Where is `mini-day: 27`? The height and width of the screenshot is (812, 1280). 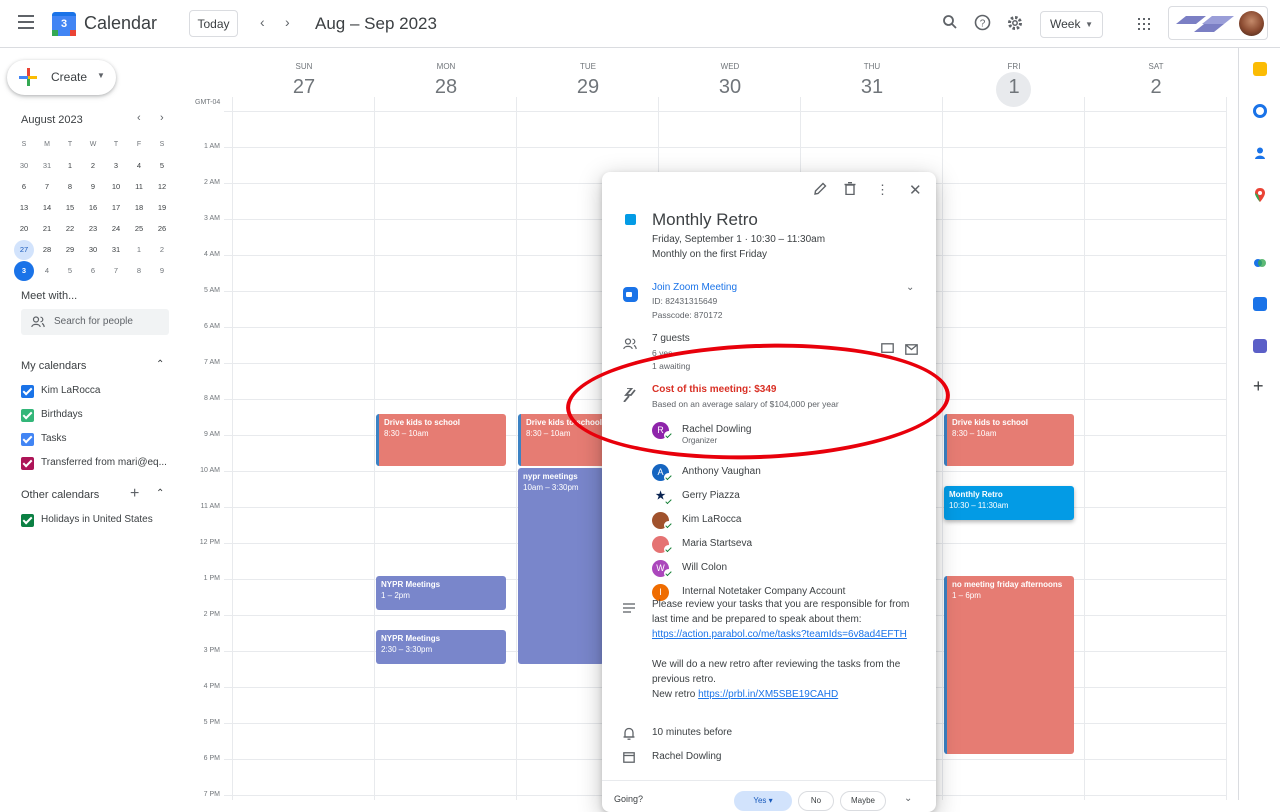 mini-day: 27 is located at coordinates (24, 250).